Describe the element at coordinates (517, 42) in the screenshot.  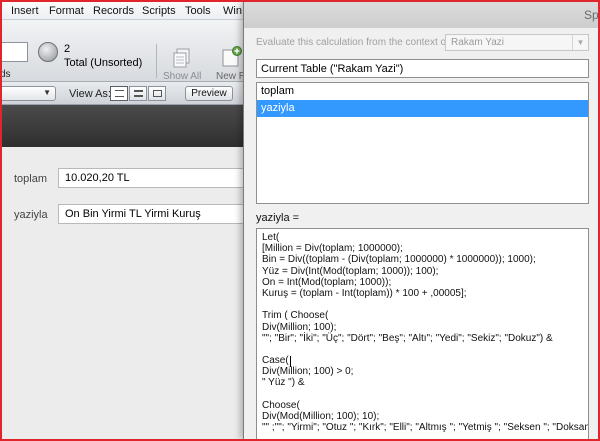
I see `evaluate-context-select: Rakam Yazi ▼` at that location.